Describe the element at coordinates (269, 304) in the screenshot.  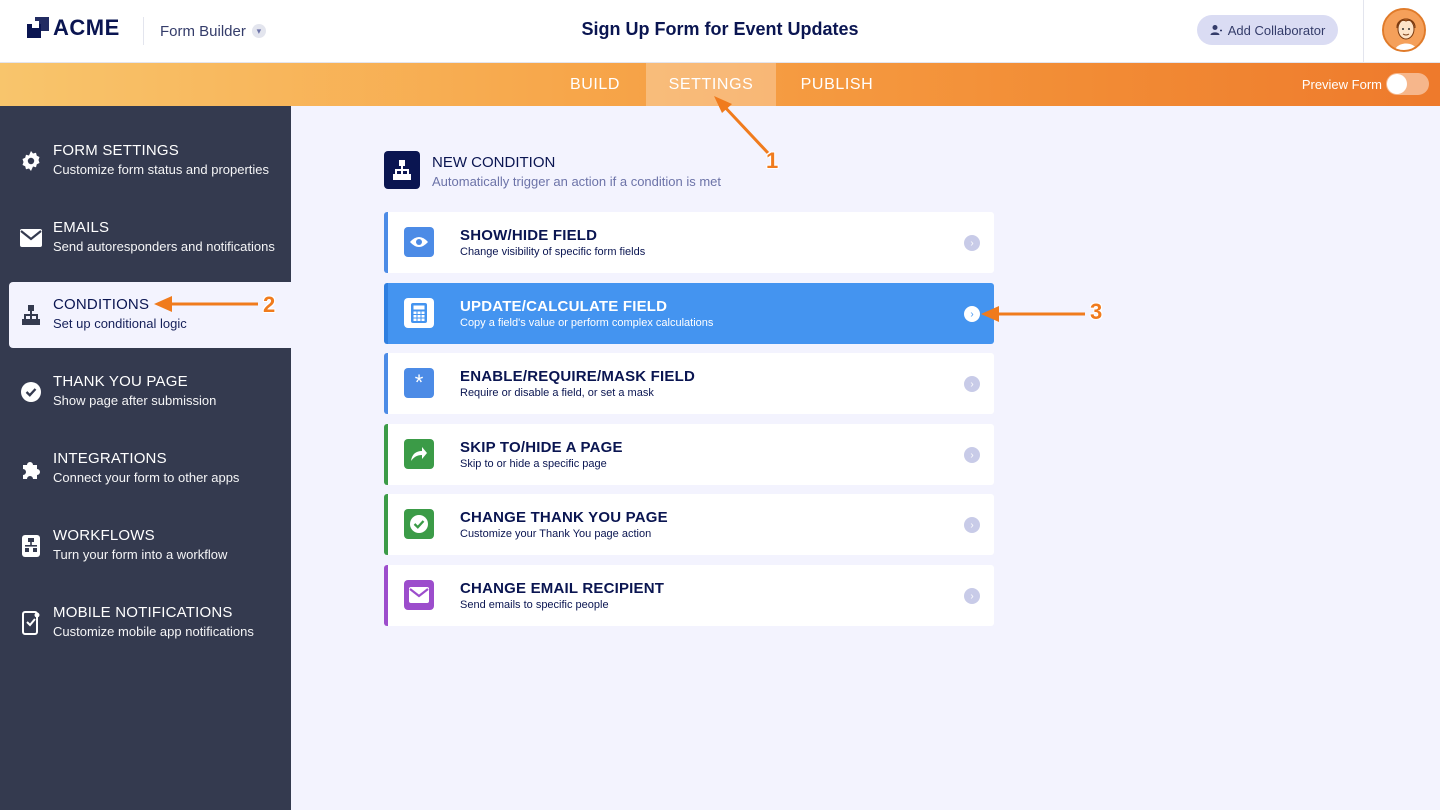
I see `annotation-number-2: 2` at that location.